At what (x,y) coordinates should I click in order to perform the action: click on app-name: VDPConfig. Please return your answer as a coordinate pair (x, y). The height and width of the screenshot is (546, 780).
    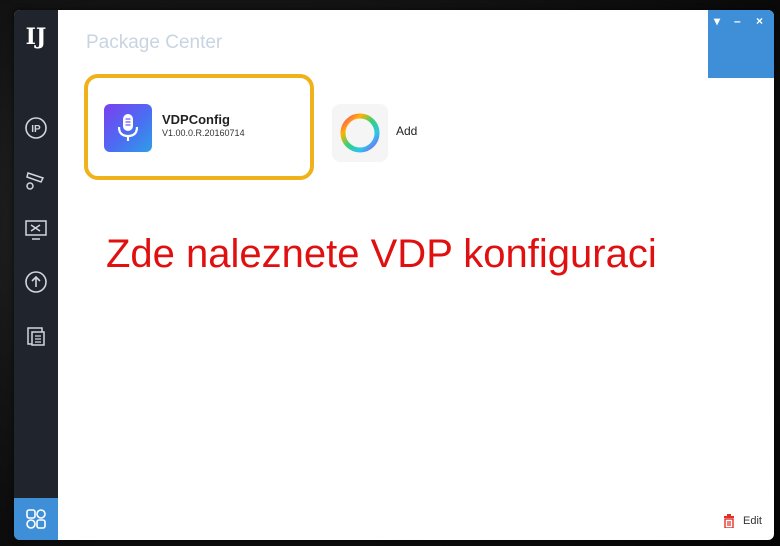
    Looking at the image, I should click on (196, 119).